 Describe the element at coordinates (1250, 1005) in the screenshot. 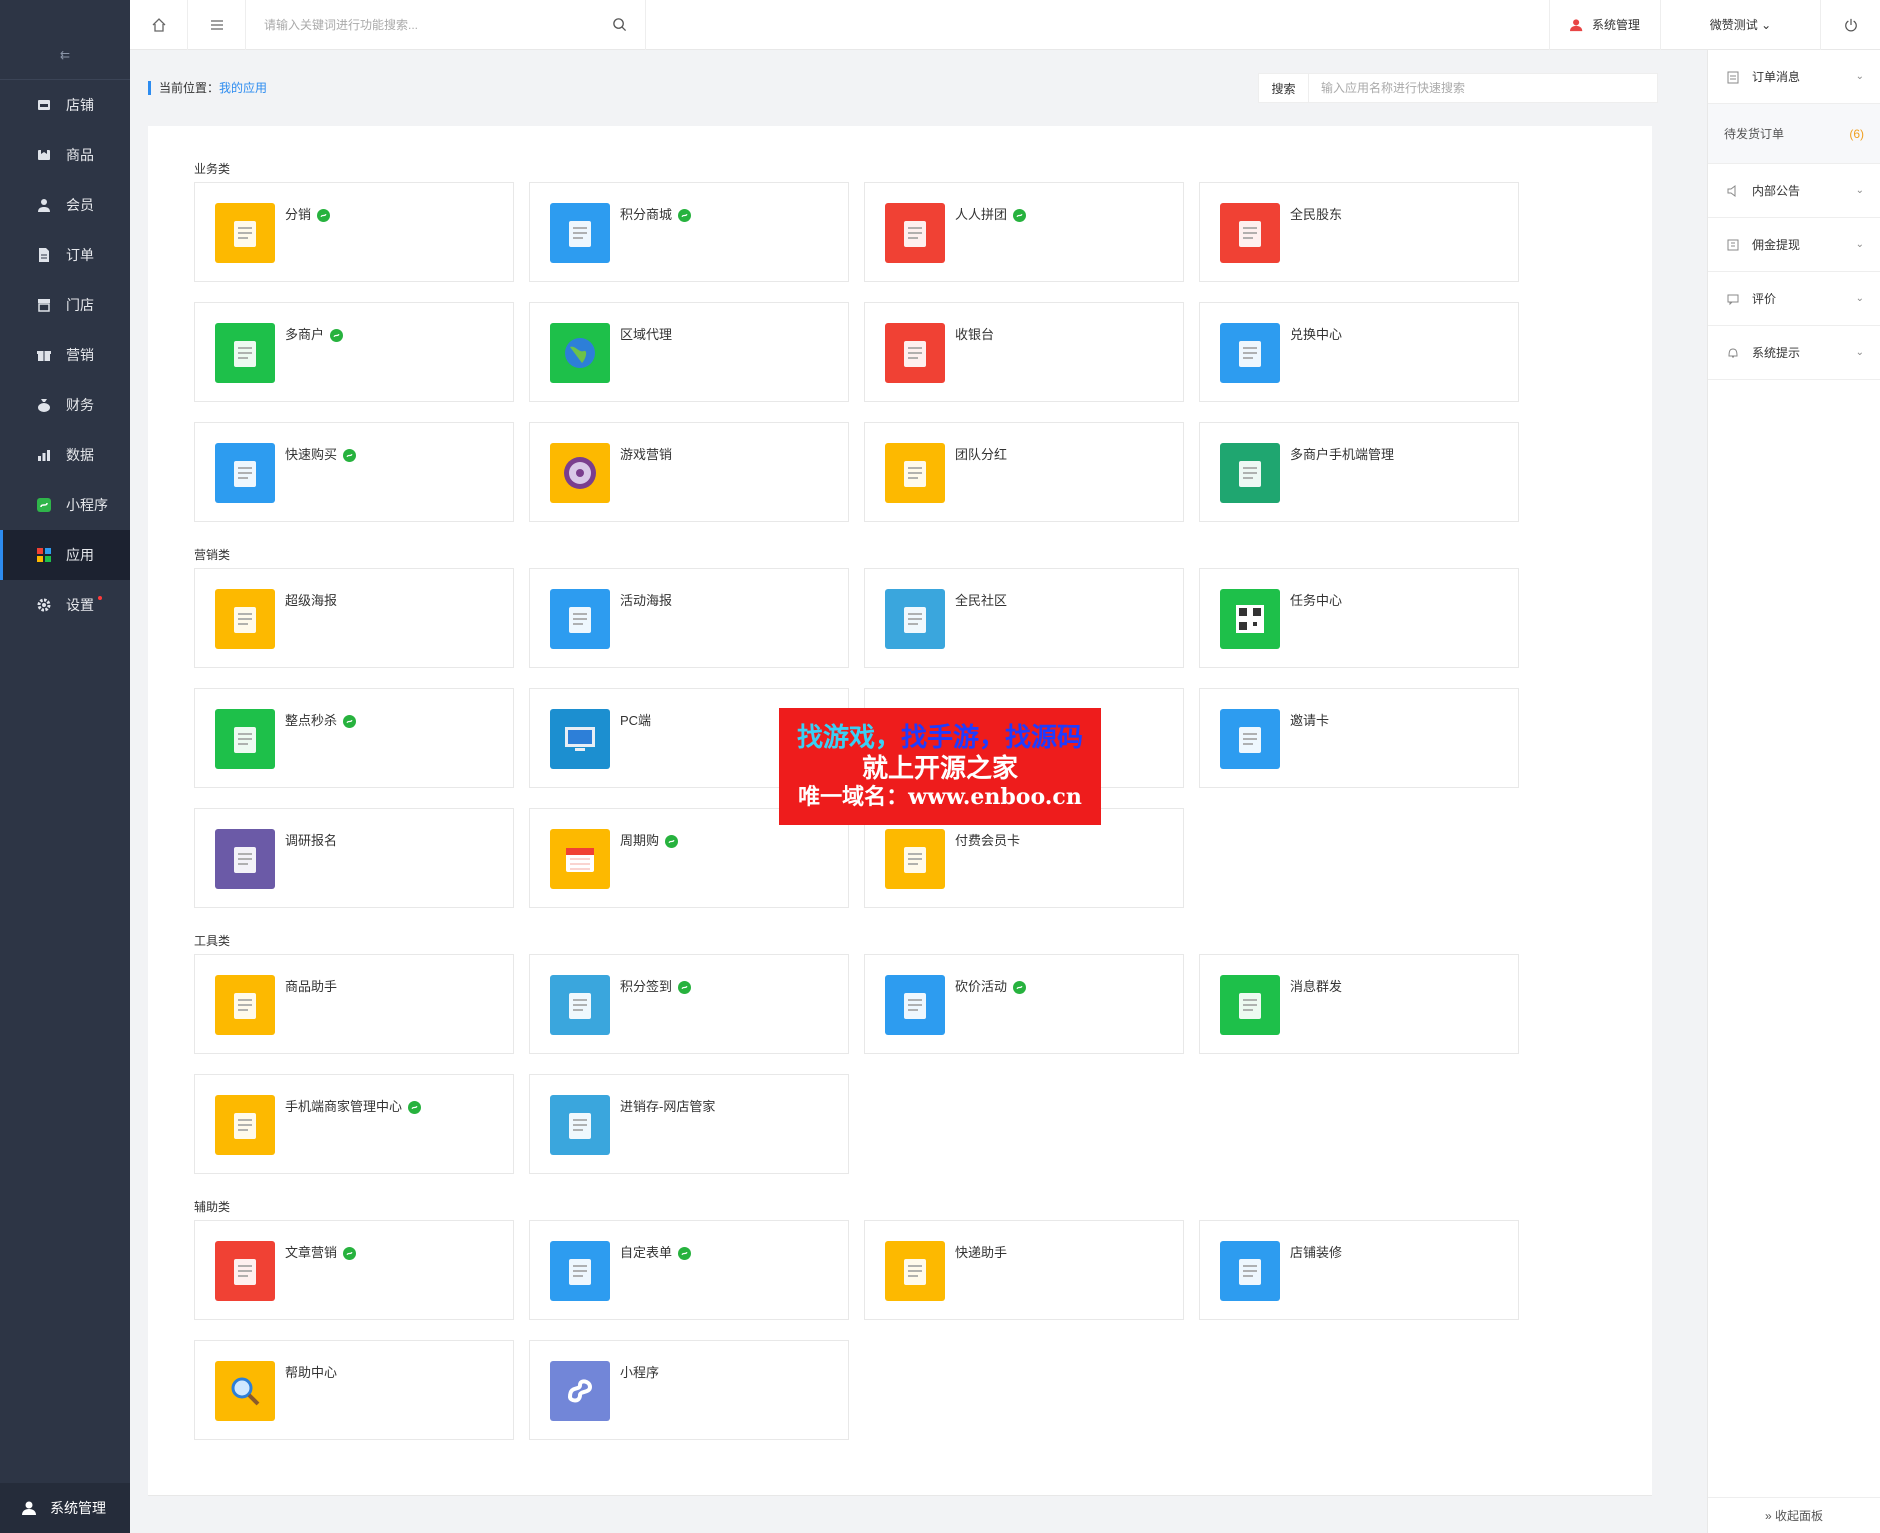

I see `broadcast-icon` at that location.